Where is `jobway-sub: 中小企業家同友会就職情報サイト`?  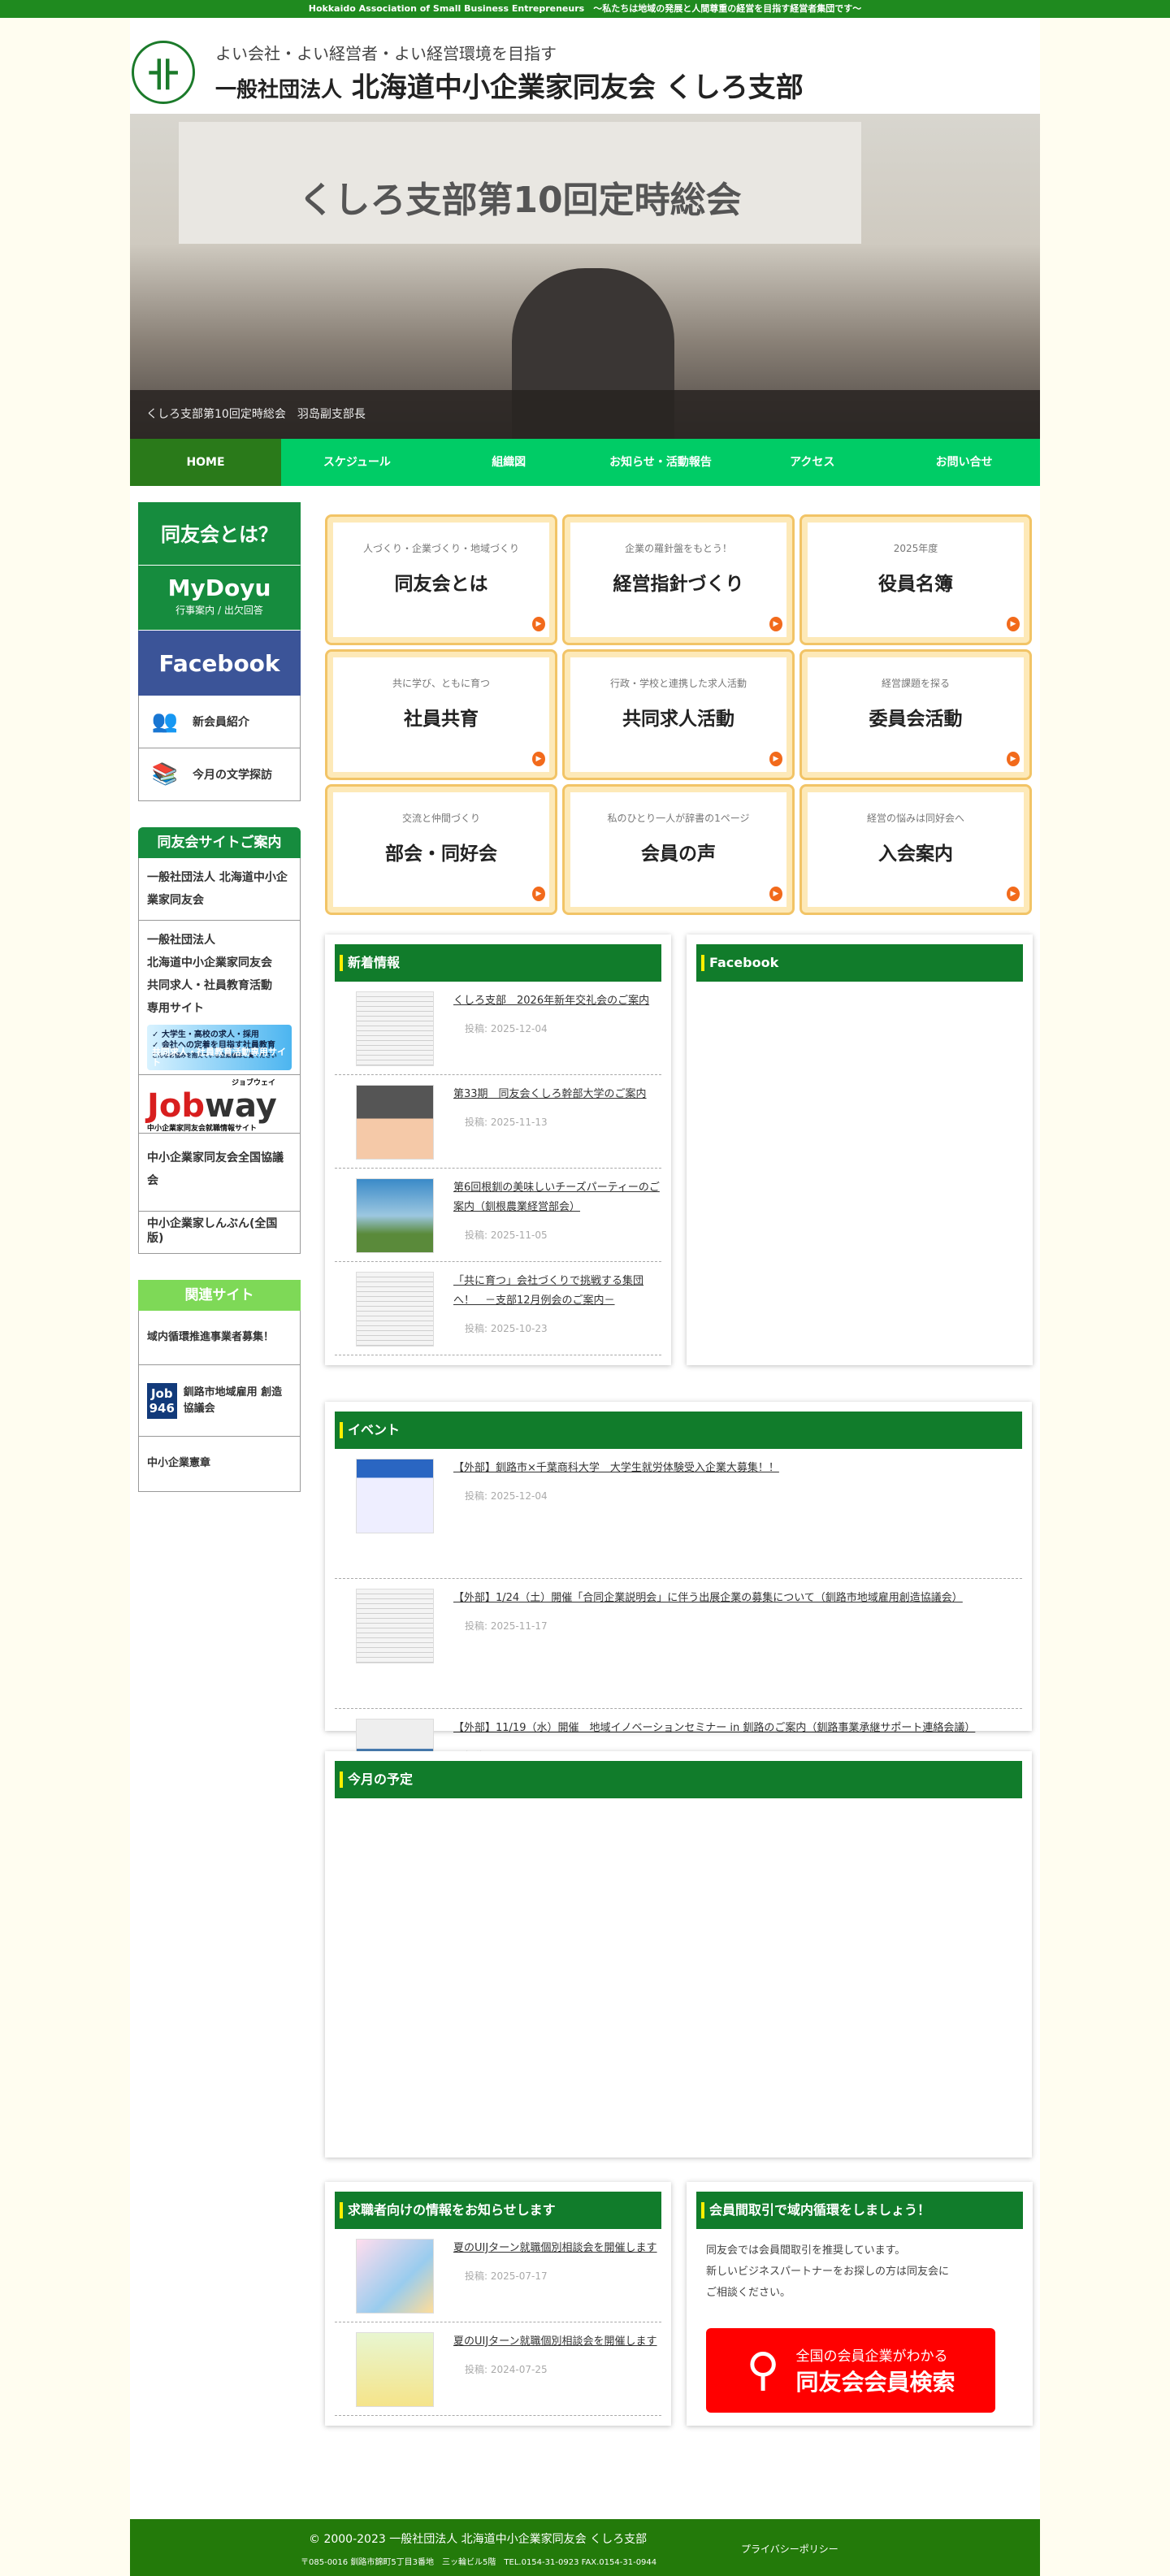
jobway-sub: 中小企業家同友会就職情報サイト is located at coordinates (203, 1129).